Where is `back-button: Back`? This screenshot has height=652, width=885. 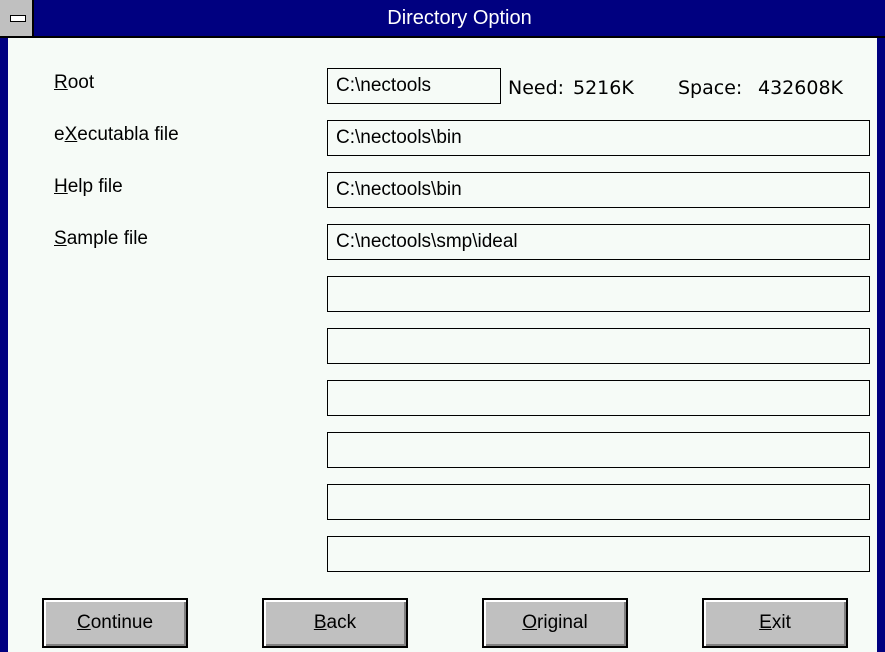 back-button: Back is located at coordinates (335, 623).